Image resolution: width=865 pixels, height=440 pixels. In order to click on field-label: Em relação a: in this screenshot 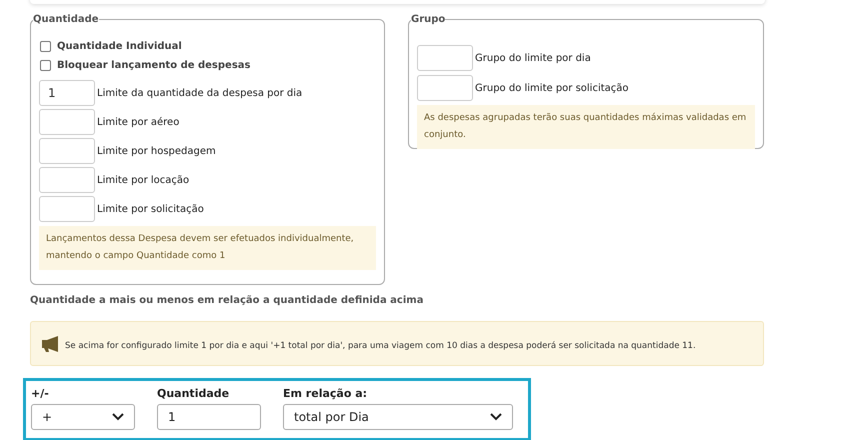, I will do `click(325, 394)`.